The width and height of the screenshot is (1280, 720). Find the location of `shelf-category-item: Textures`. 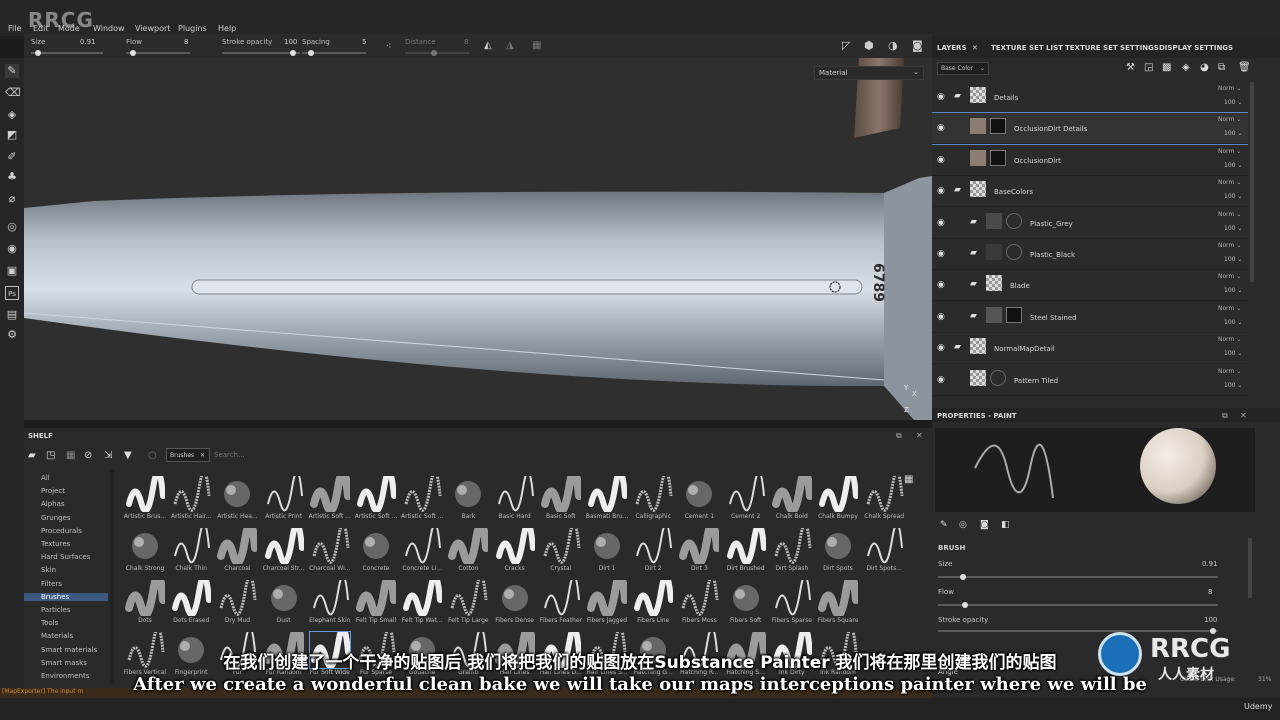

shelf-category-item: Textures is located at coordinates (55, 544).